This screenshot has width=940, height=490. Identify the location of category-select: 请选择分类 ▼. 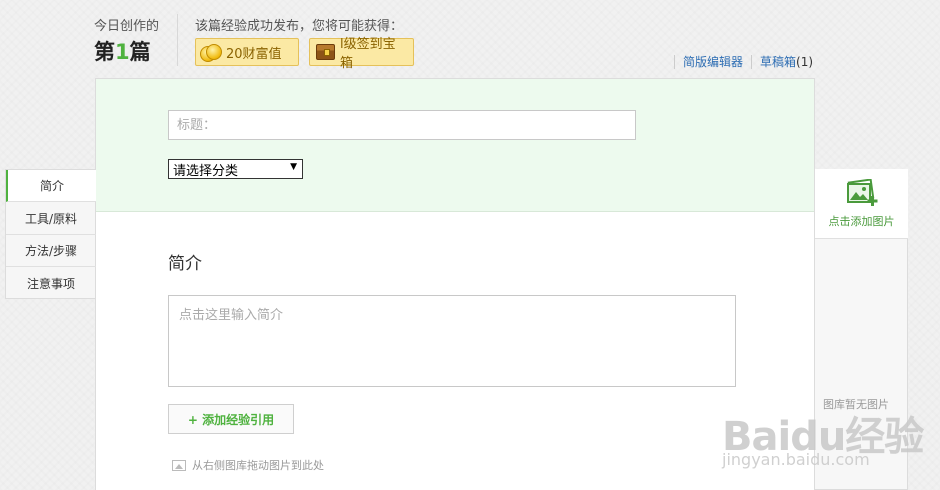
(235, 169).